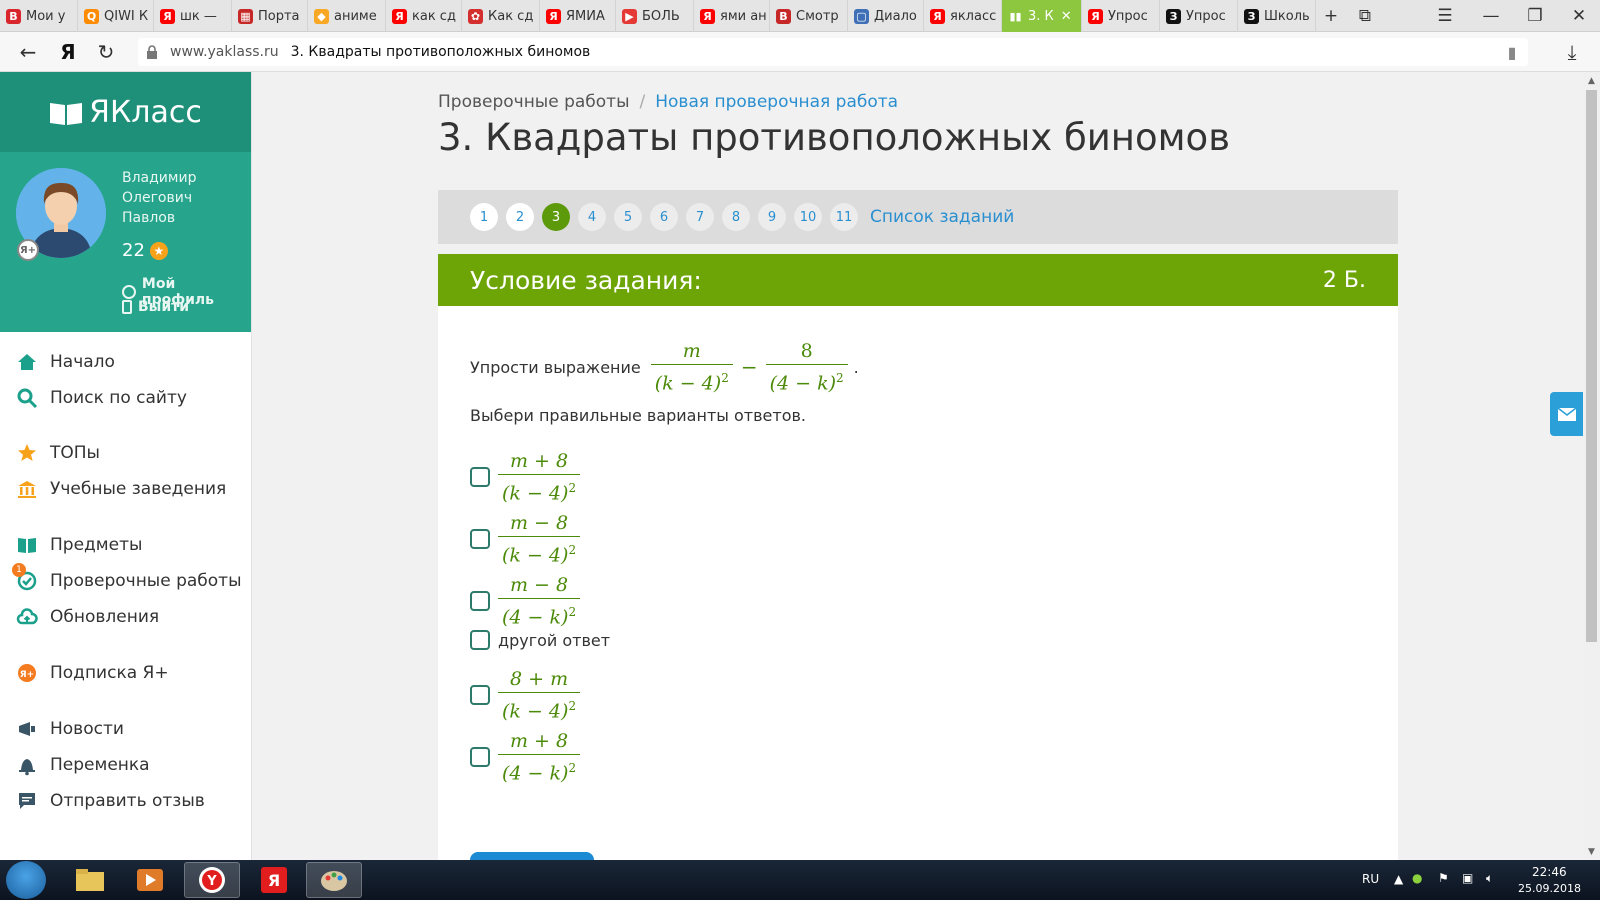  Describe the element at coordinates (1491, 16) in the screenshot. I see `minimize-icon: —` at that location.